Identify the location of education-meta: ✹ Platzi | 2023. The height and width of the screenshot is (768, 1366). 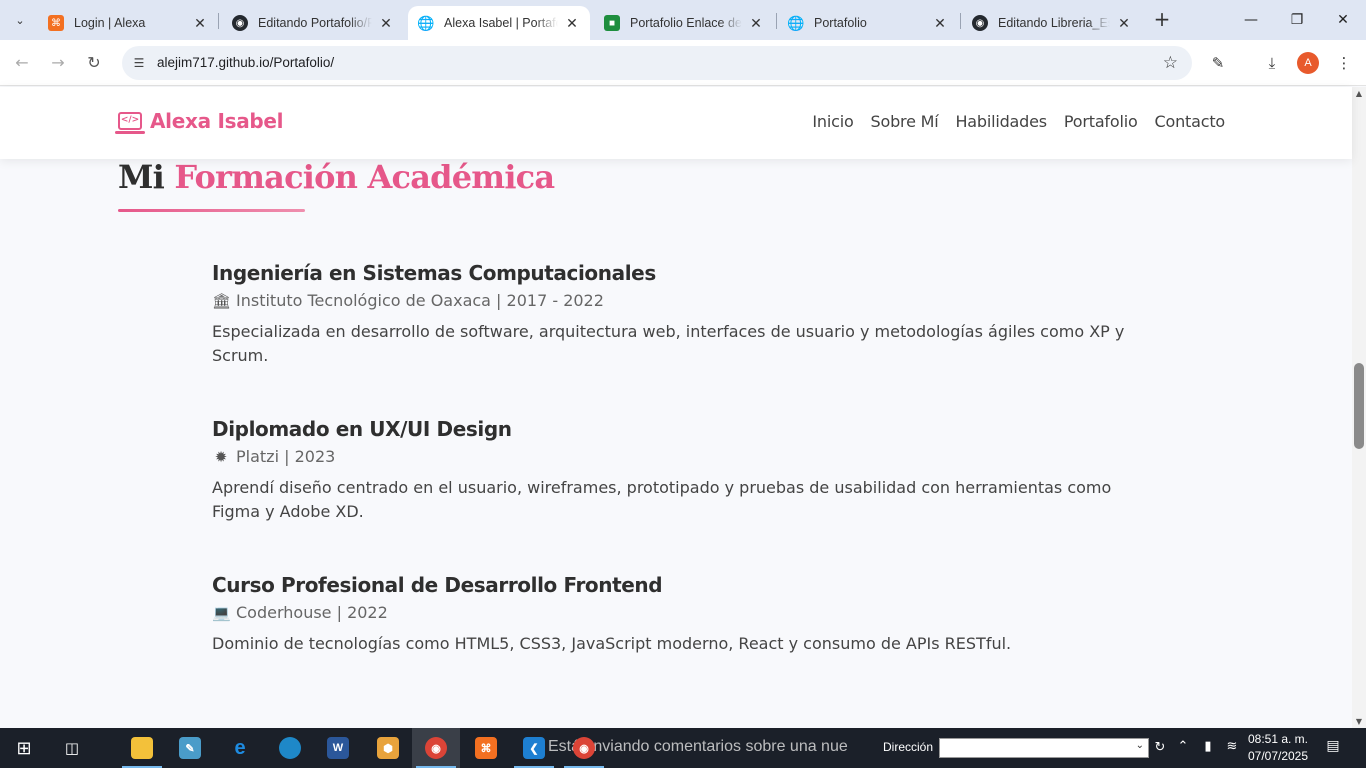
(672, 456).